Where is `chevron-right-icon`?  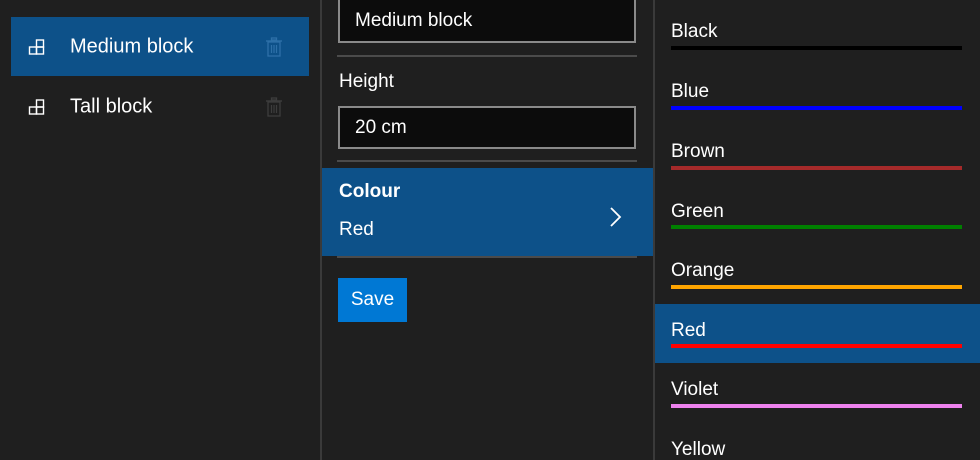 chevron-right-icon is located at coordinates (616, 217).